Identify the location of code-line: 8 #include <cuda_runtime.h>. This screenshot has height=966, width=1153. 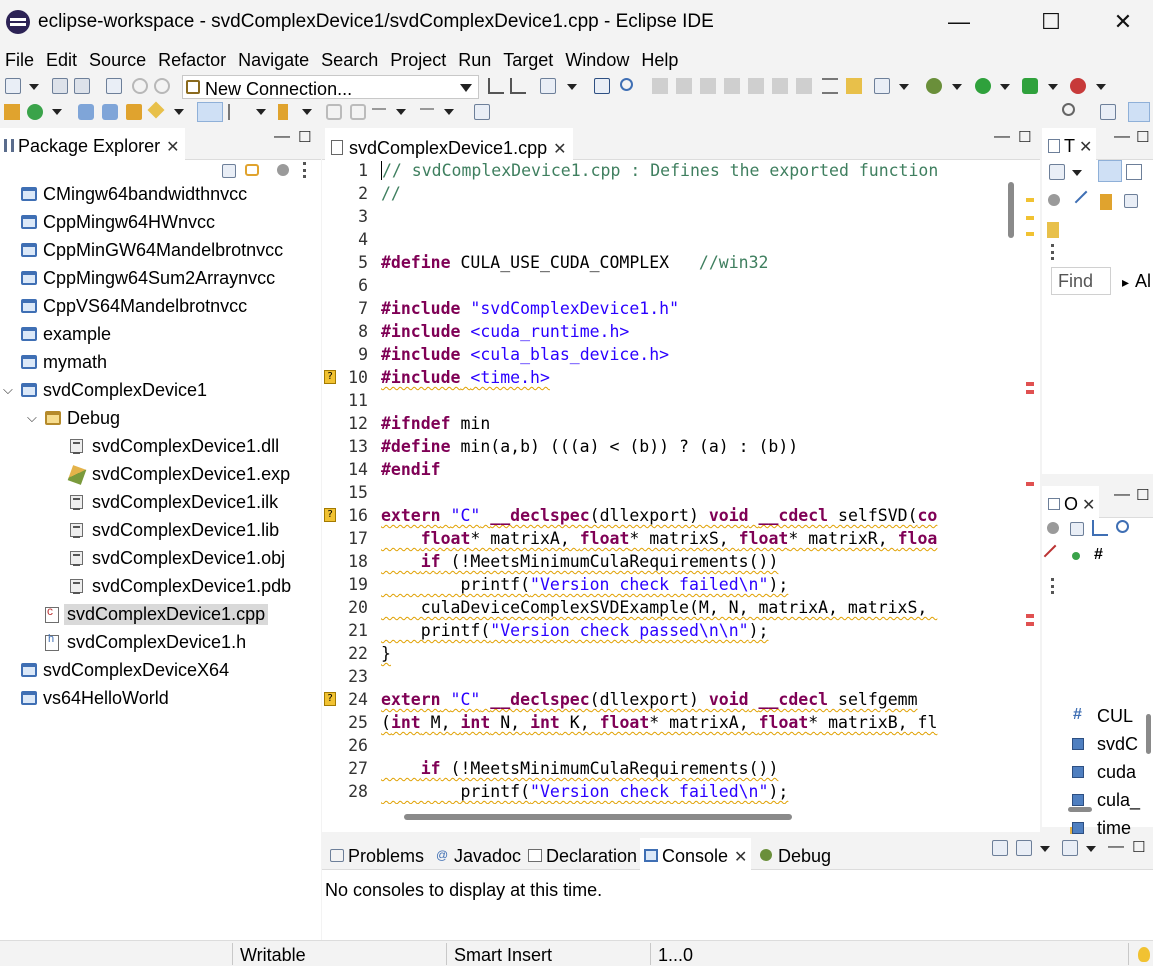
(660, 332).